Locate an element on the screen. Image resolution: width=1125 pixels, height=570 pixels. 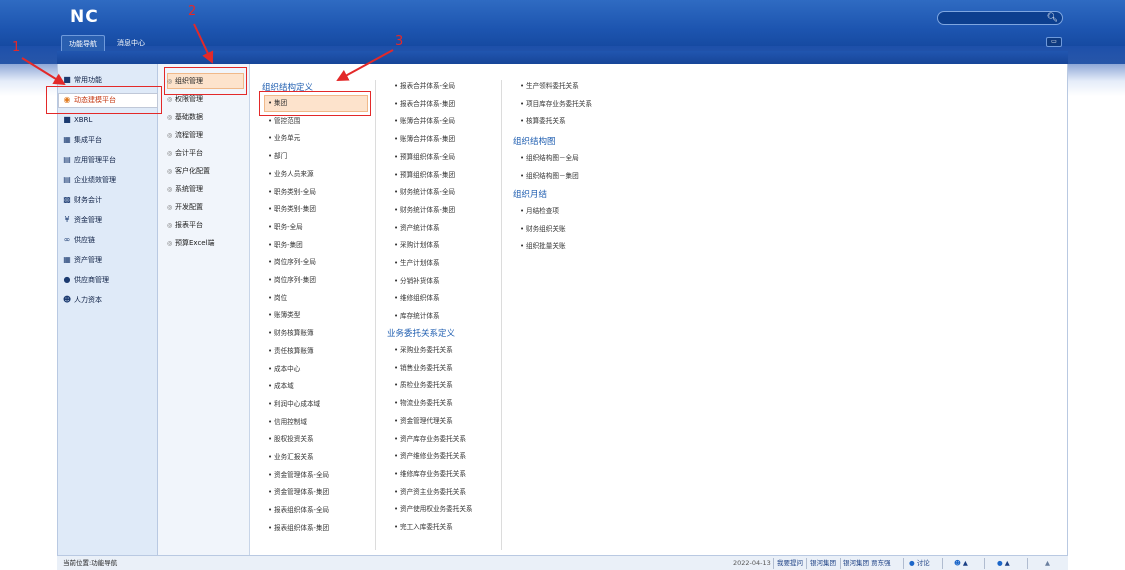
org-structure-link: • 信用控制域 is located at coordinates (287, 422).